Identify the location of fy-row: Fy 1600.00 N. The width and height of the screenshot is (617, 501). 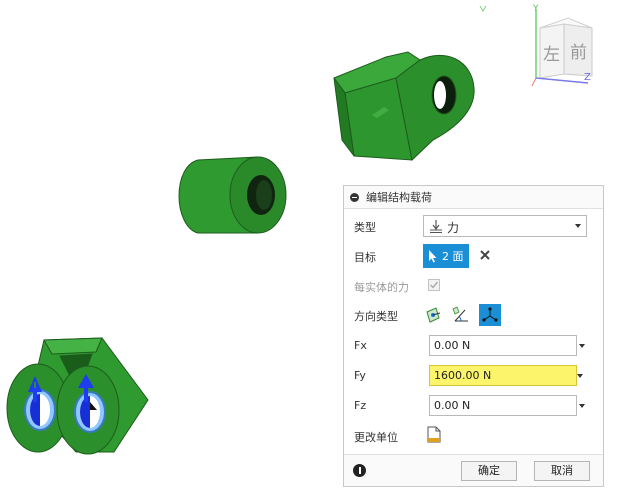
(473, 376).